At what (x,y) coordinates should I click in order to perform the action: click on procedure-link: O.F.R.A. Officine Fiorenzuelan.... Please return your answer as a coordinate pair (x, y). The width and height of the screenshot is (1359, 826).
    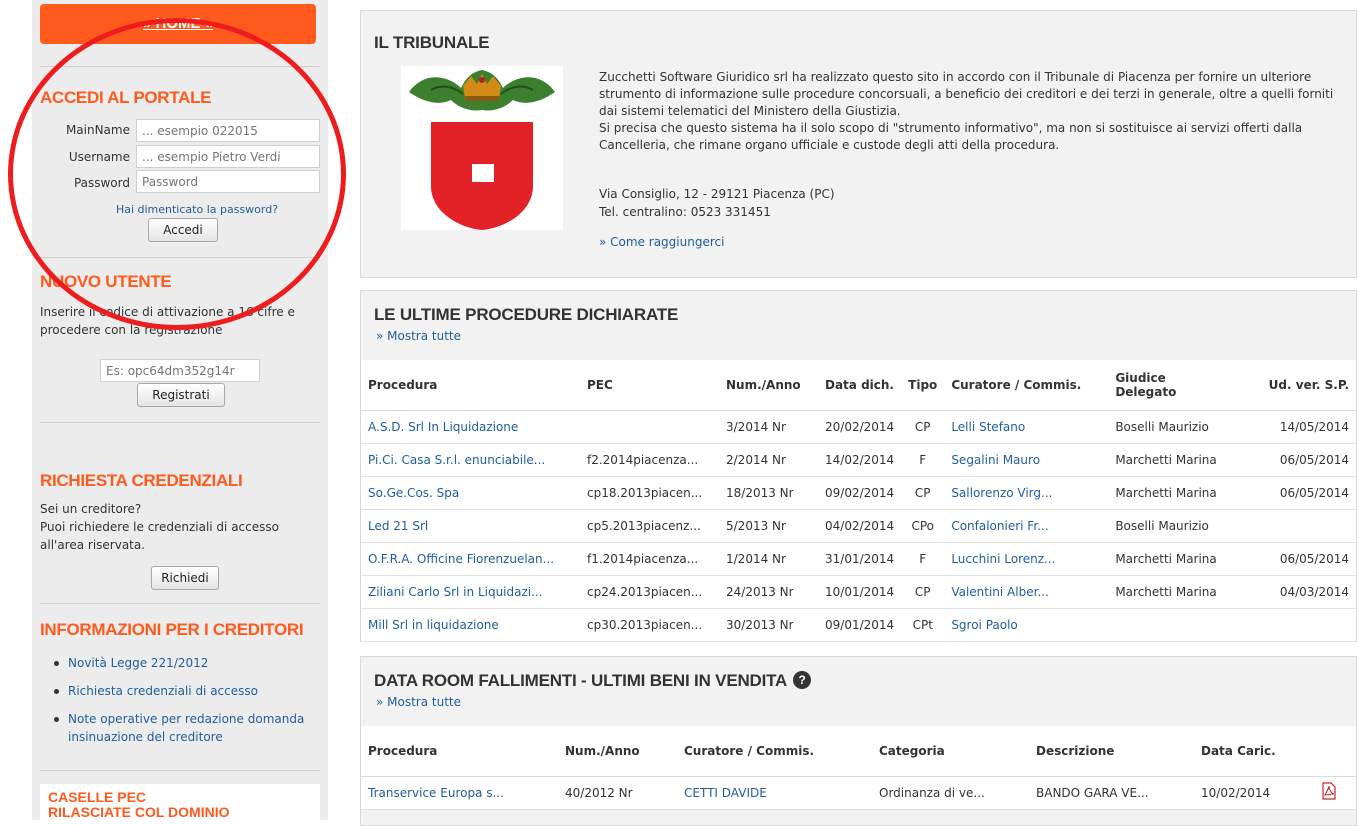
    Looking at the image, I should click on (461, 559).